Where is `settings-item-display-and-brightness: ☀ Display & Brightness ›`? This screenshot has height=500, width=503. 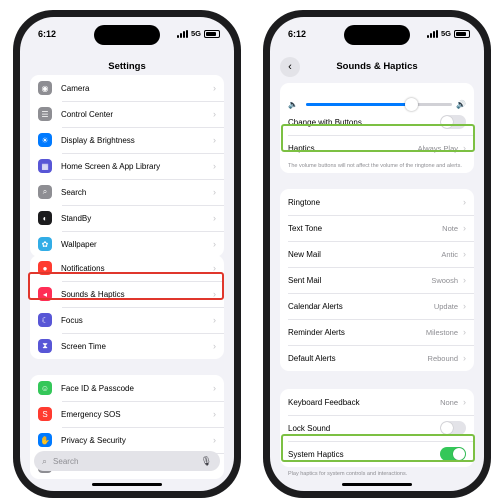 settings-item-display-and-brightness: ☀ Display & Brightness › is located at coordinates (127, 140).